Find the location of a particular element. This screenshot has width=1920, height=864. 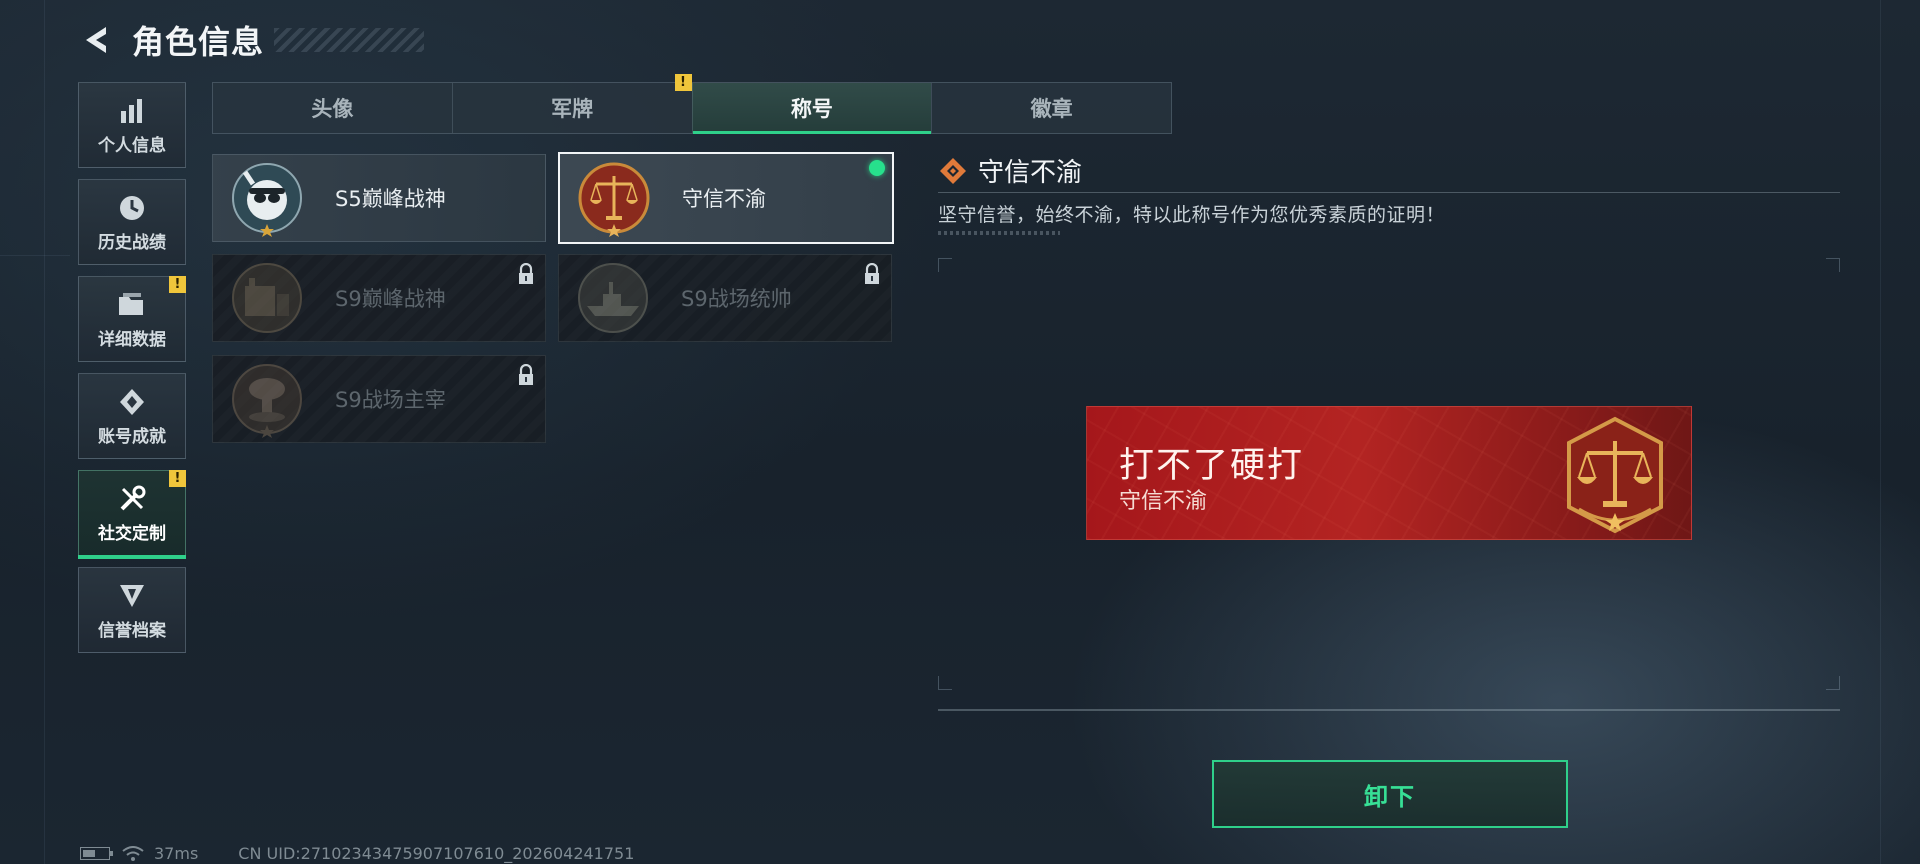

title-decoration is located at coordinates (349, 40).